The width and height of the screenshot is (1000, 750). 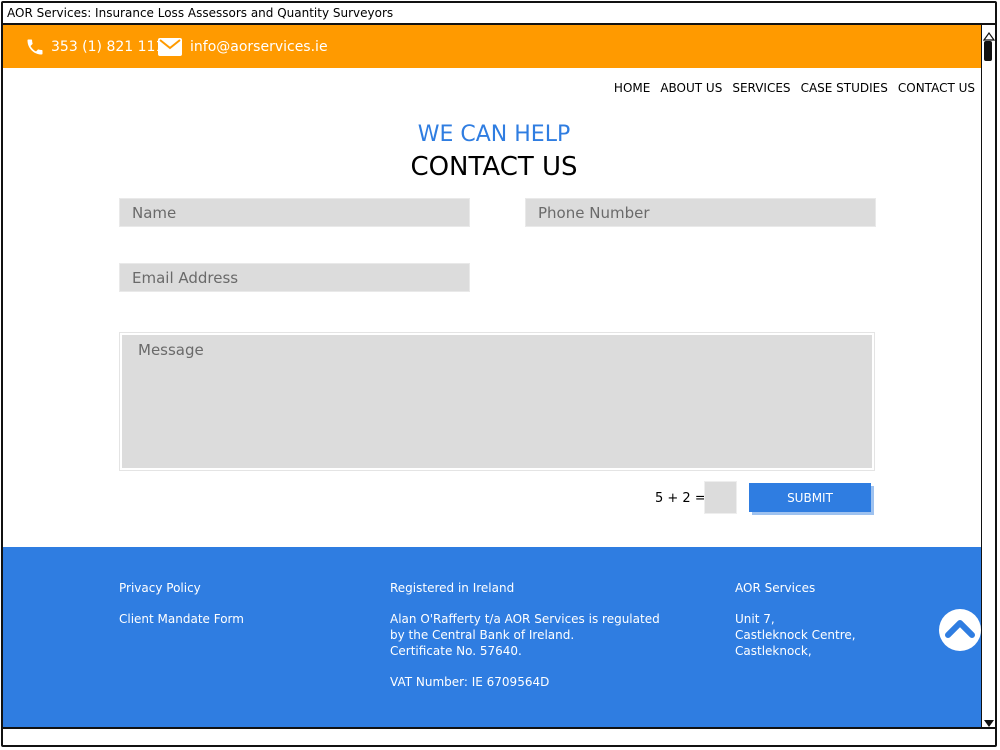 I want to click on captcha-question: 5 + 2 =, so click(x=680, y=498).